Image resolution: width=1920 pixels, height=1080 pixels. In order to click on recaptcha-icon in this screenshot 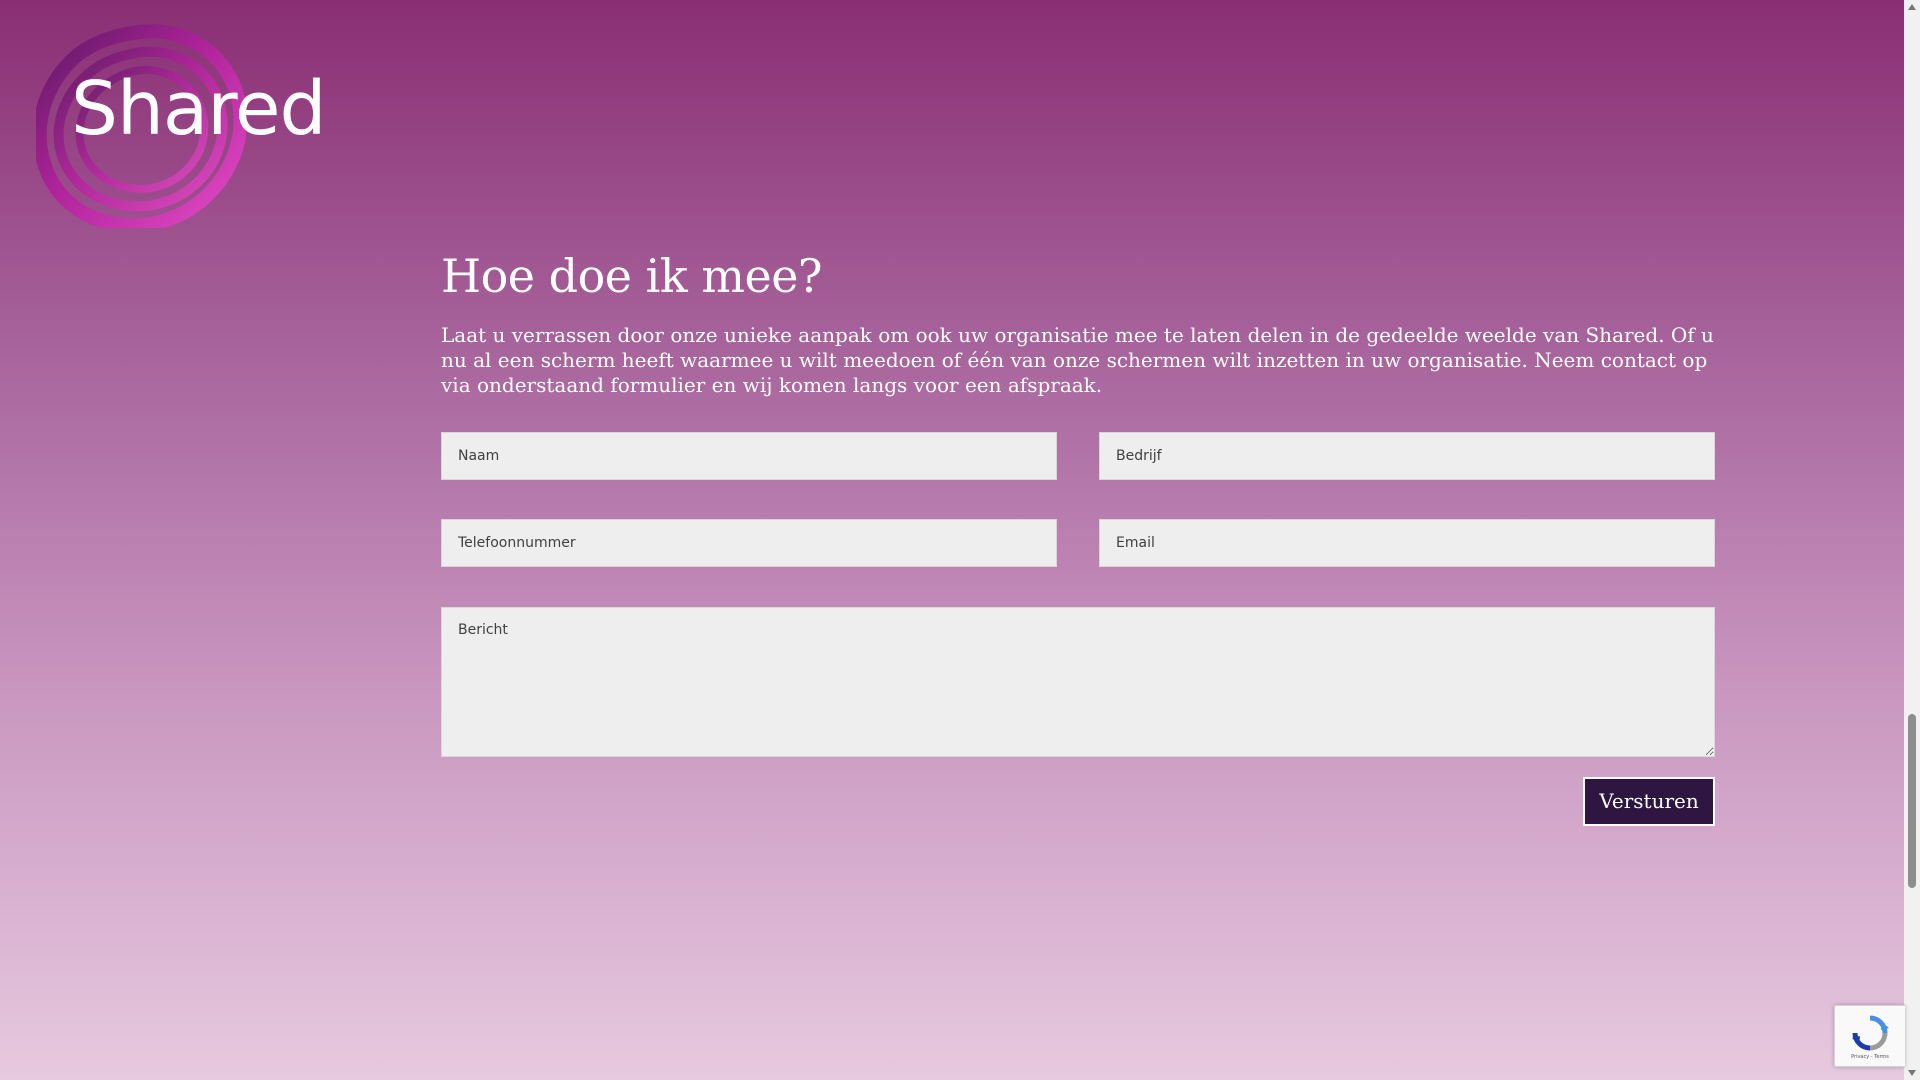, I will do `click(1870, 1033)`.